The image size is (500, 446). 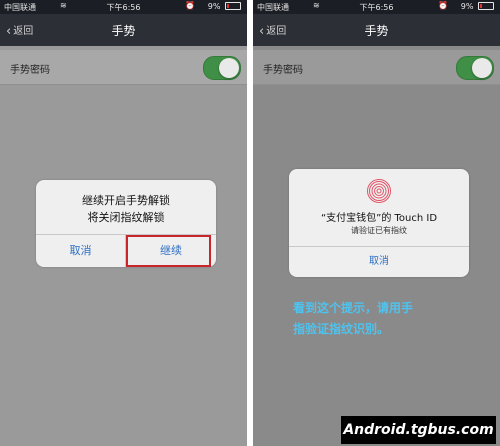 What do you see at coordinates (418, 430) in the screenshot?
I see `watermark-logo: Android.tgbus.com` at bounding box center [418, 430].